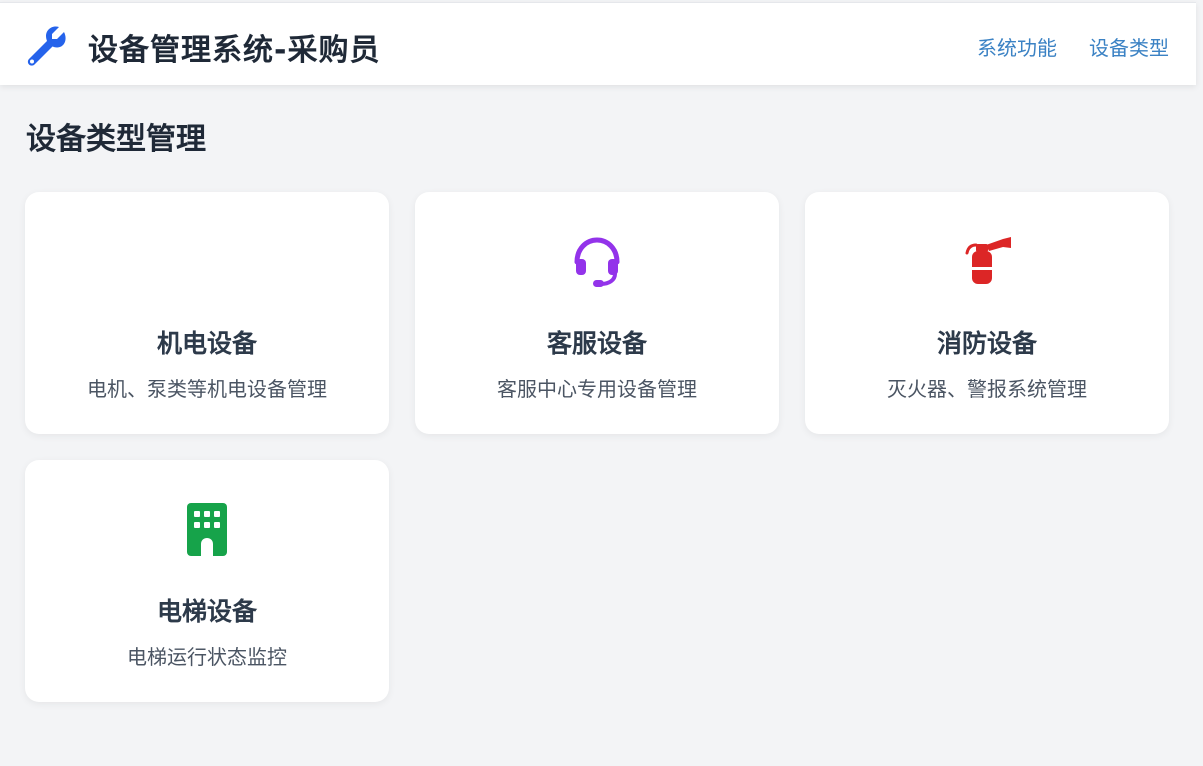 The width and height of the screenshot is (1203, 766). Describe the element at coordinates (987, 313) in the screenshot. I see `device-type-card-fire: 消防设备 灭火器、警报系统管理` at that location.